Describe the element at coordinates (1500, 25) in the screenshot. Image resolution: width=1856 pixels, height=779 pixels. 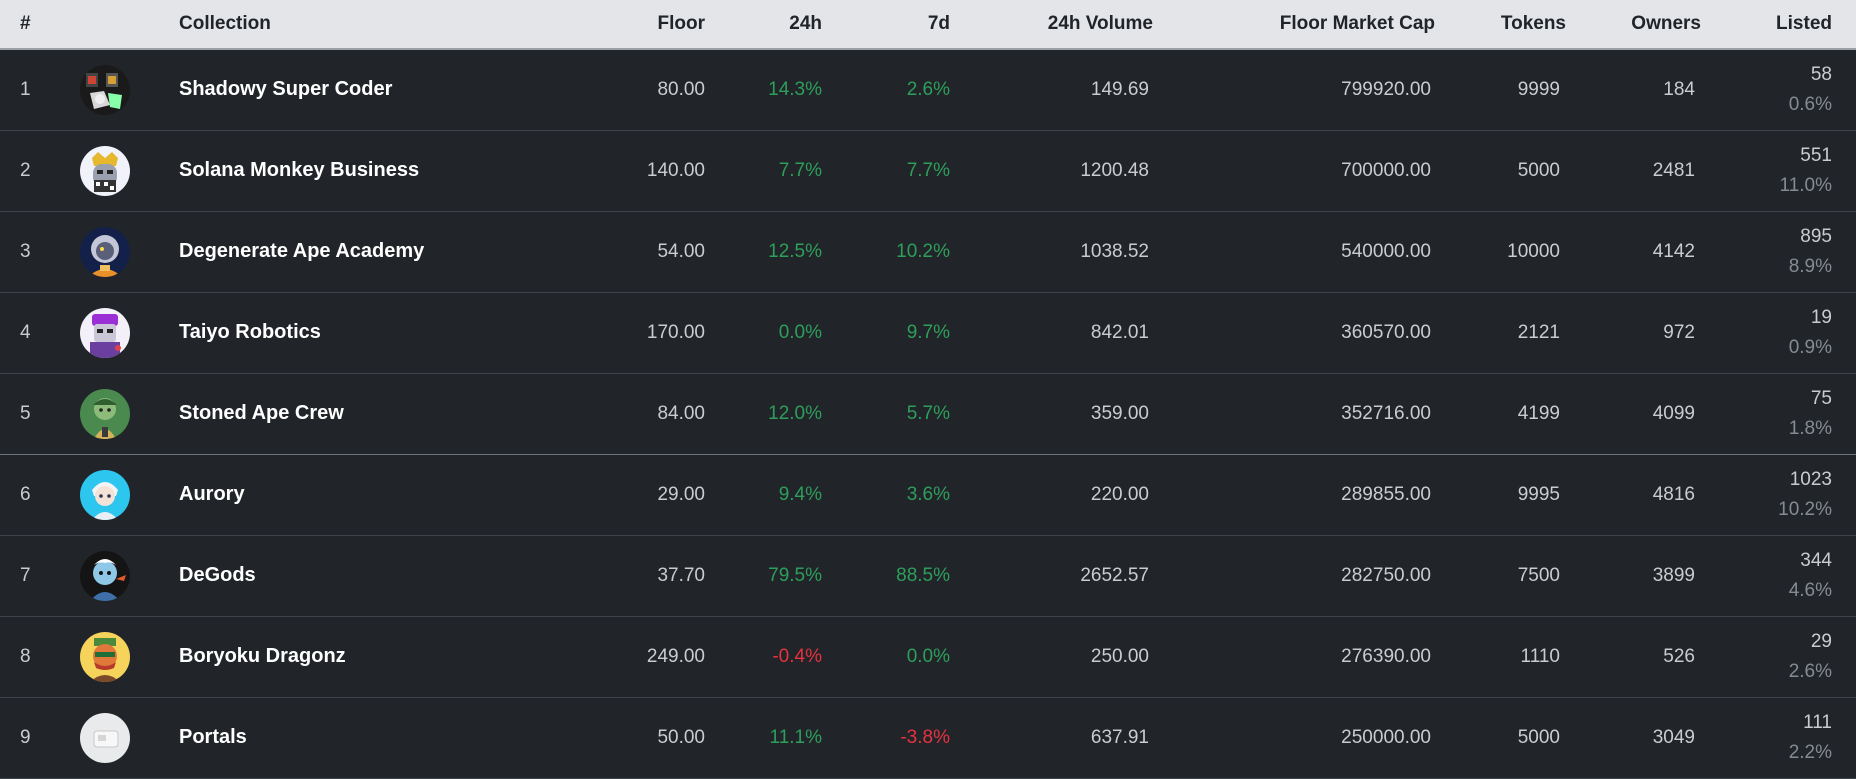
I see `header-tokens: Tokens` at that location.